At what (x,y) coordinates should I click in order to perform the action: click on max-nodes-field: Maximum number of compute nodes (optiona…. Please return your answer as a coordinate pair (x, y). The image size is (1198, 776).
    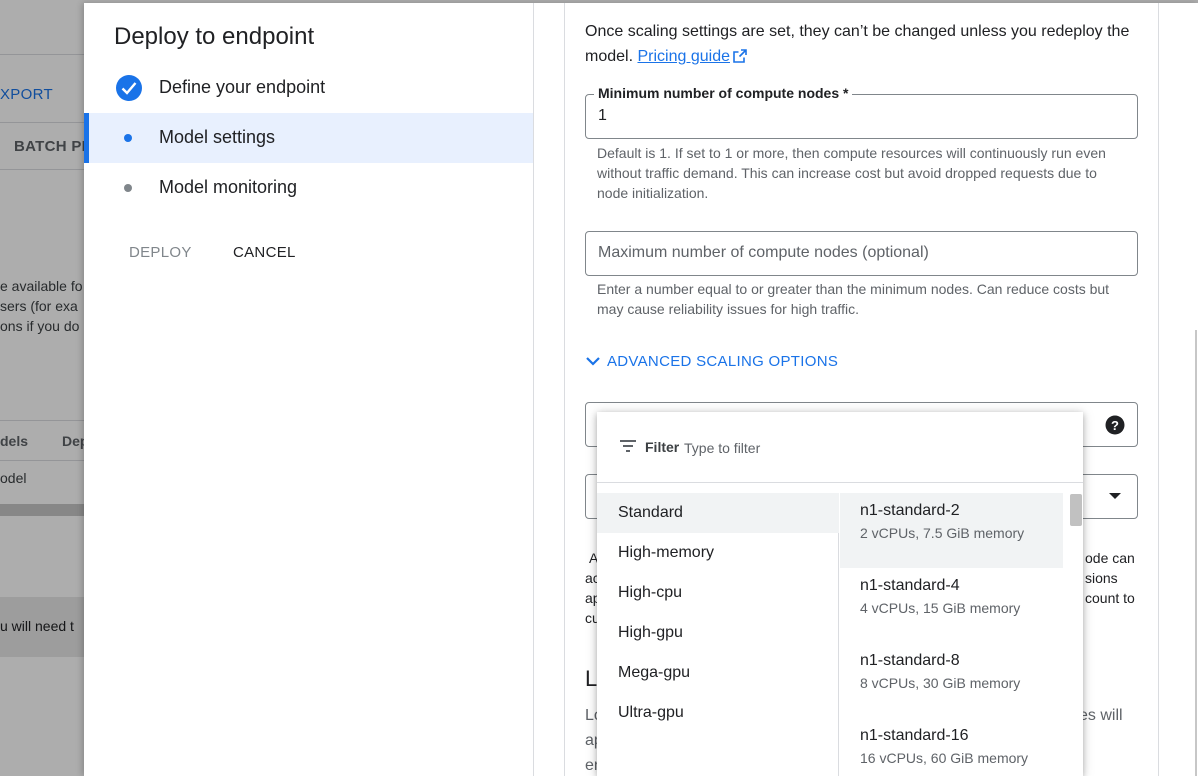
    Looking at the image, I should click on (861, 253).